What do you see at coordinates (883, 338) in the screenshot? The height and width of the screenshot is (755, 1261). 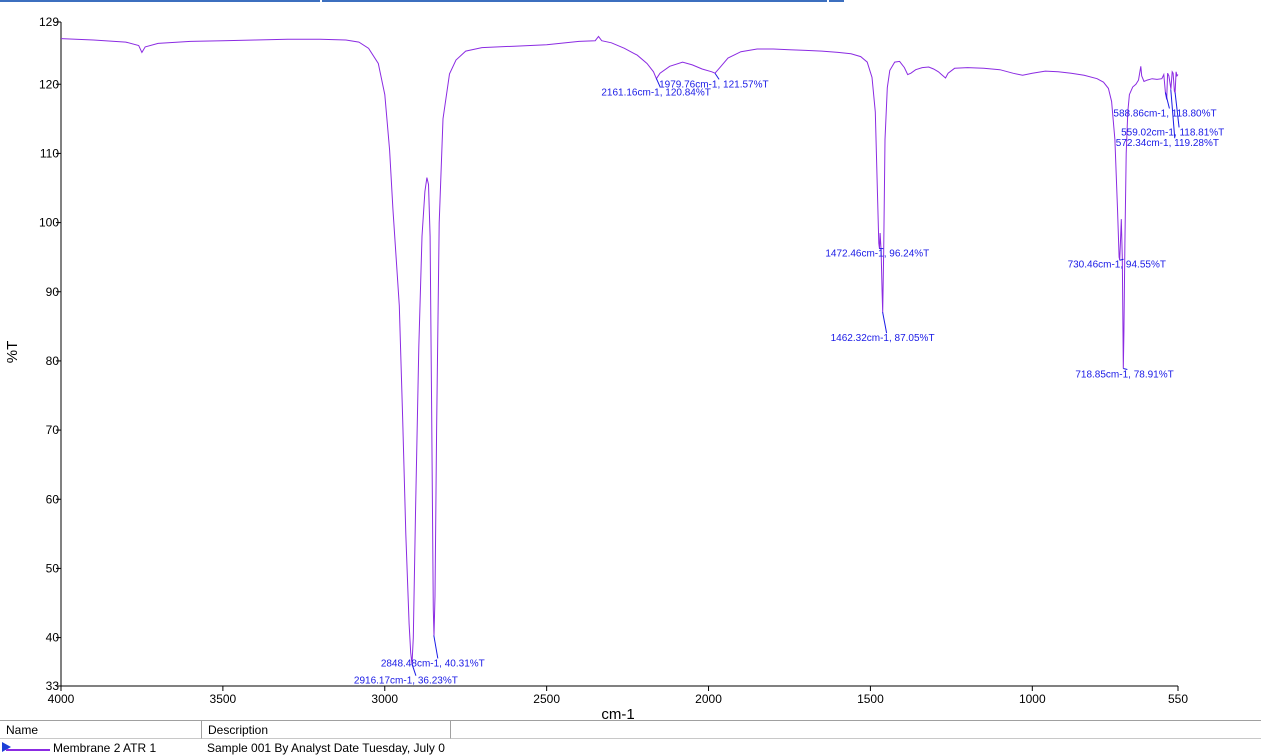 I see `peak-annotation-label: 1462.32cm-1, 87.05%T` at bounding box center [883, 338].